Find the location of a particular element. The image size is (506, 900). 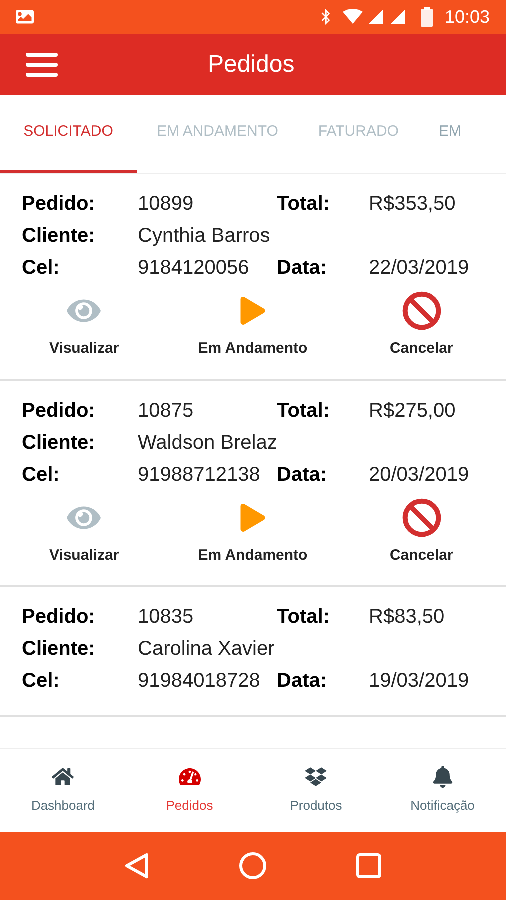

field-value: 22/03/2019 is located at coordinates (419, 268).